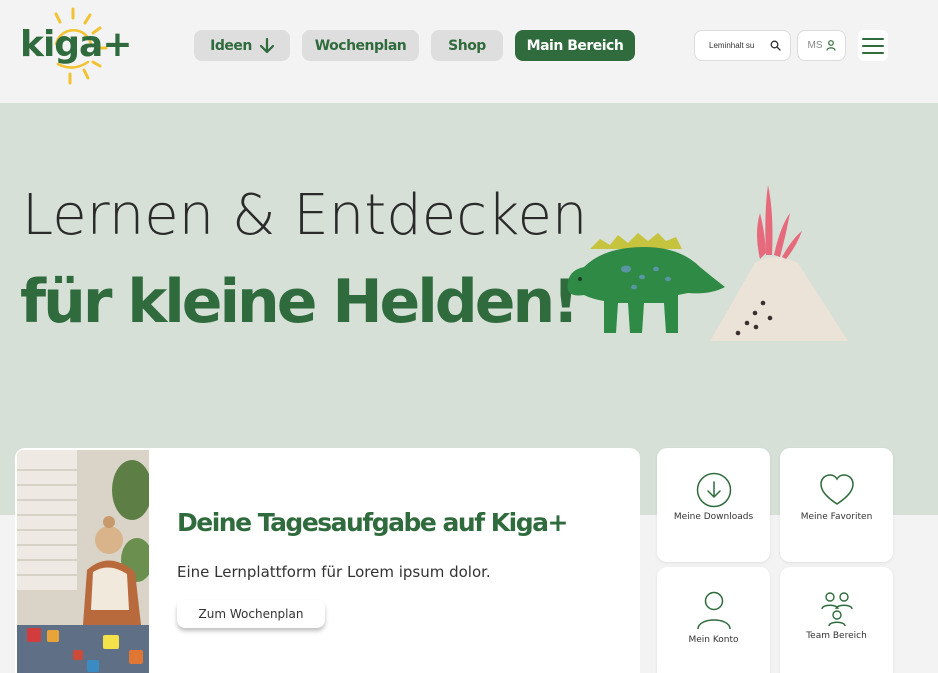  Describe the element at coordinates (707, 263) in the screenshot. I see `dinosaur-volcano-illustration` at that location.